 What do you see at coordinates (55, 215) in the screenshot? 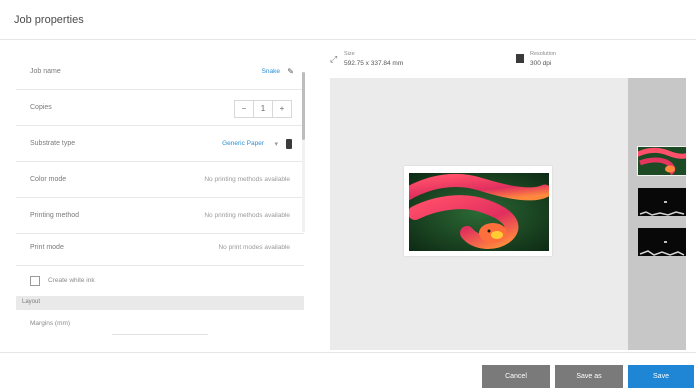
I see `printing-method-label: Printing method` at bounding box center [55, 215].